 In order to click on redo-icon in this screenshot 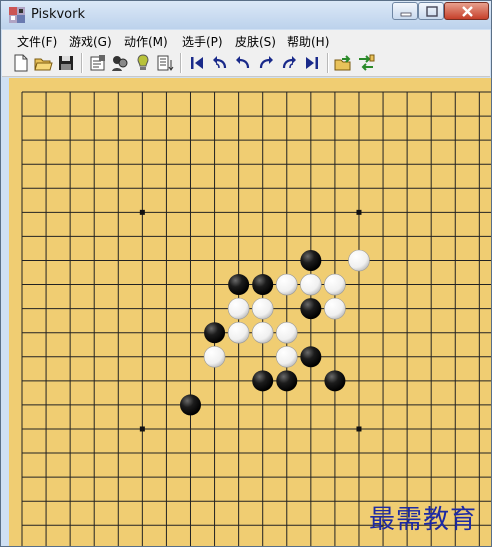, I will do `click(266, 63)`.